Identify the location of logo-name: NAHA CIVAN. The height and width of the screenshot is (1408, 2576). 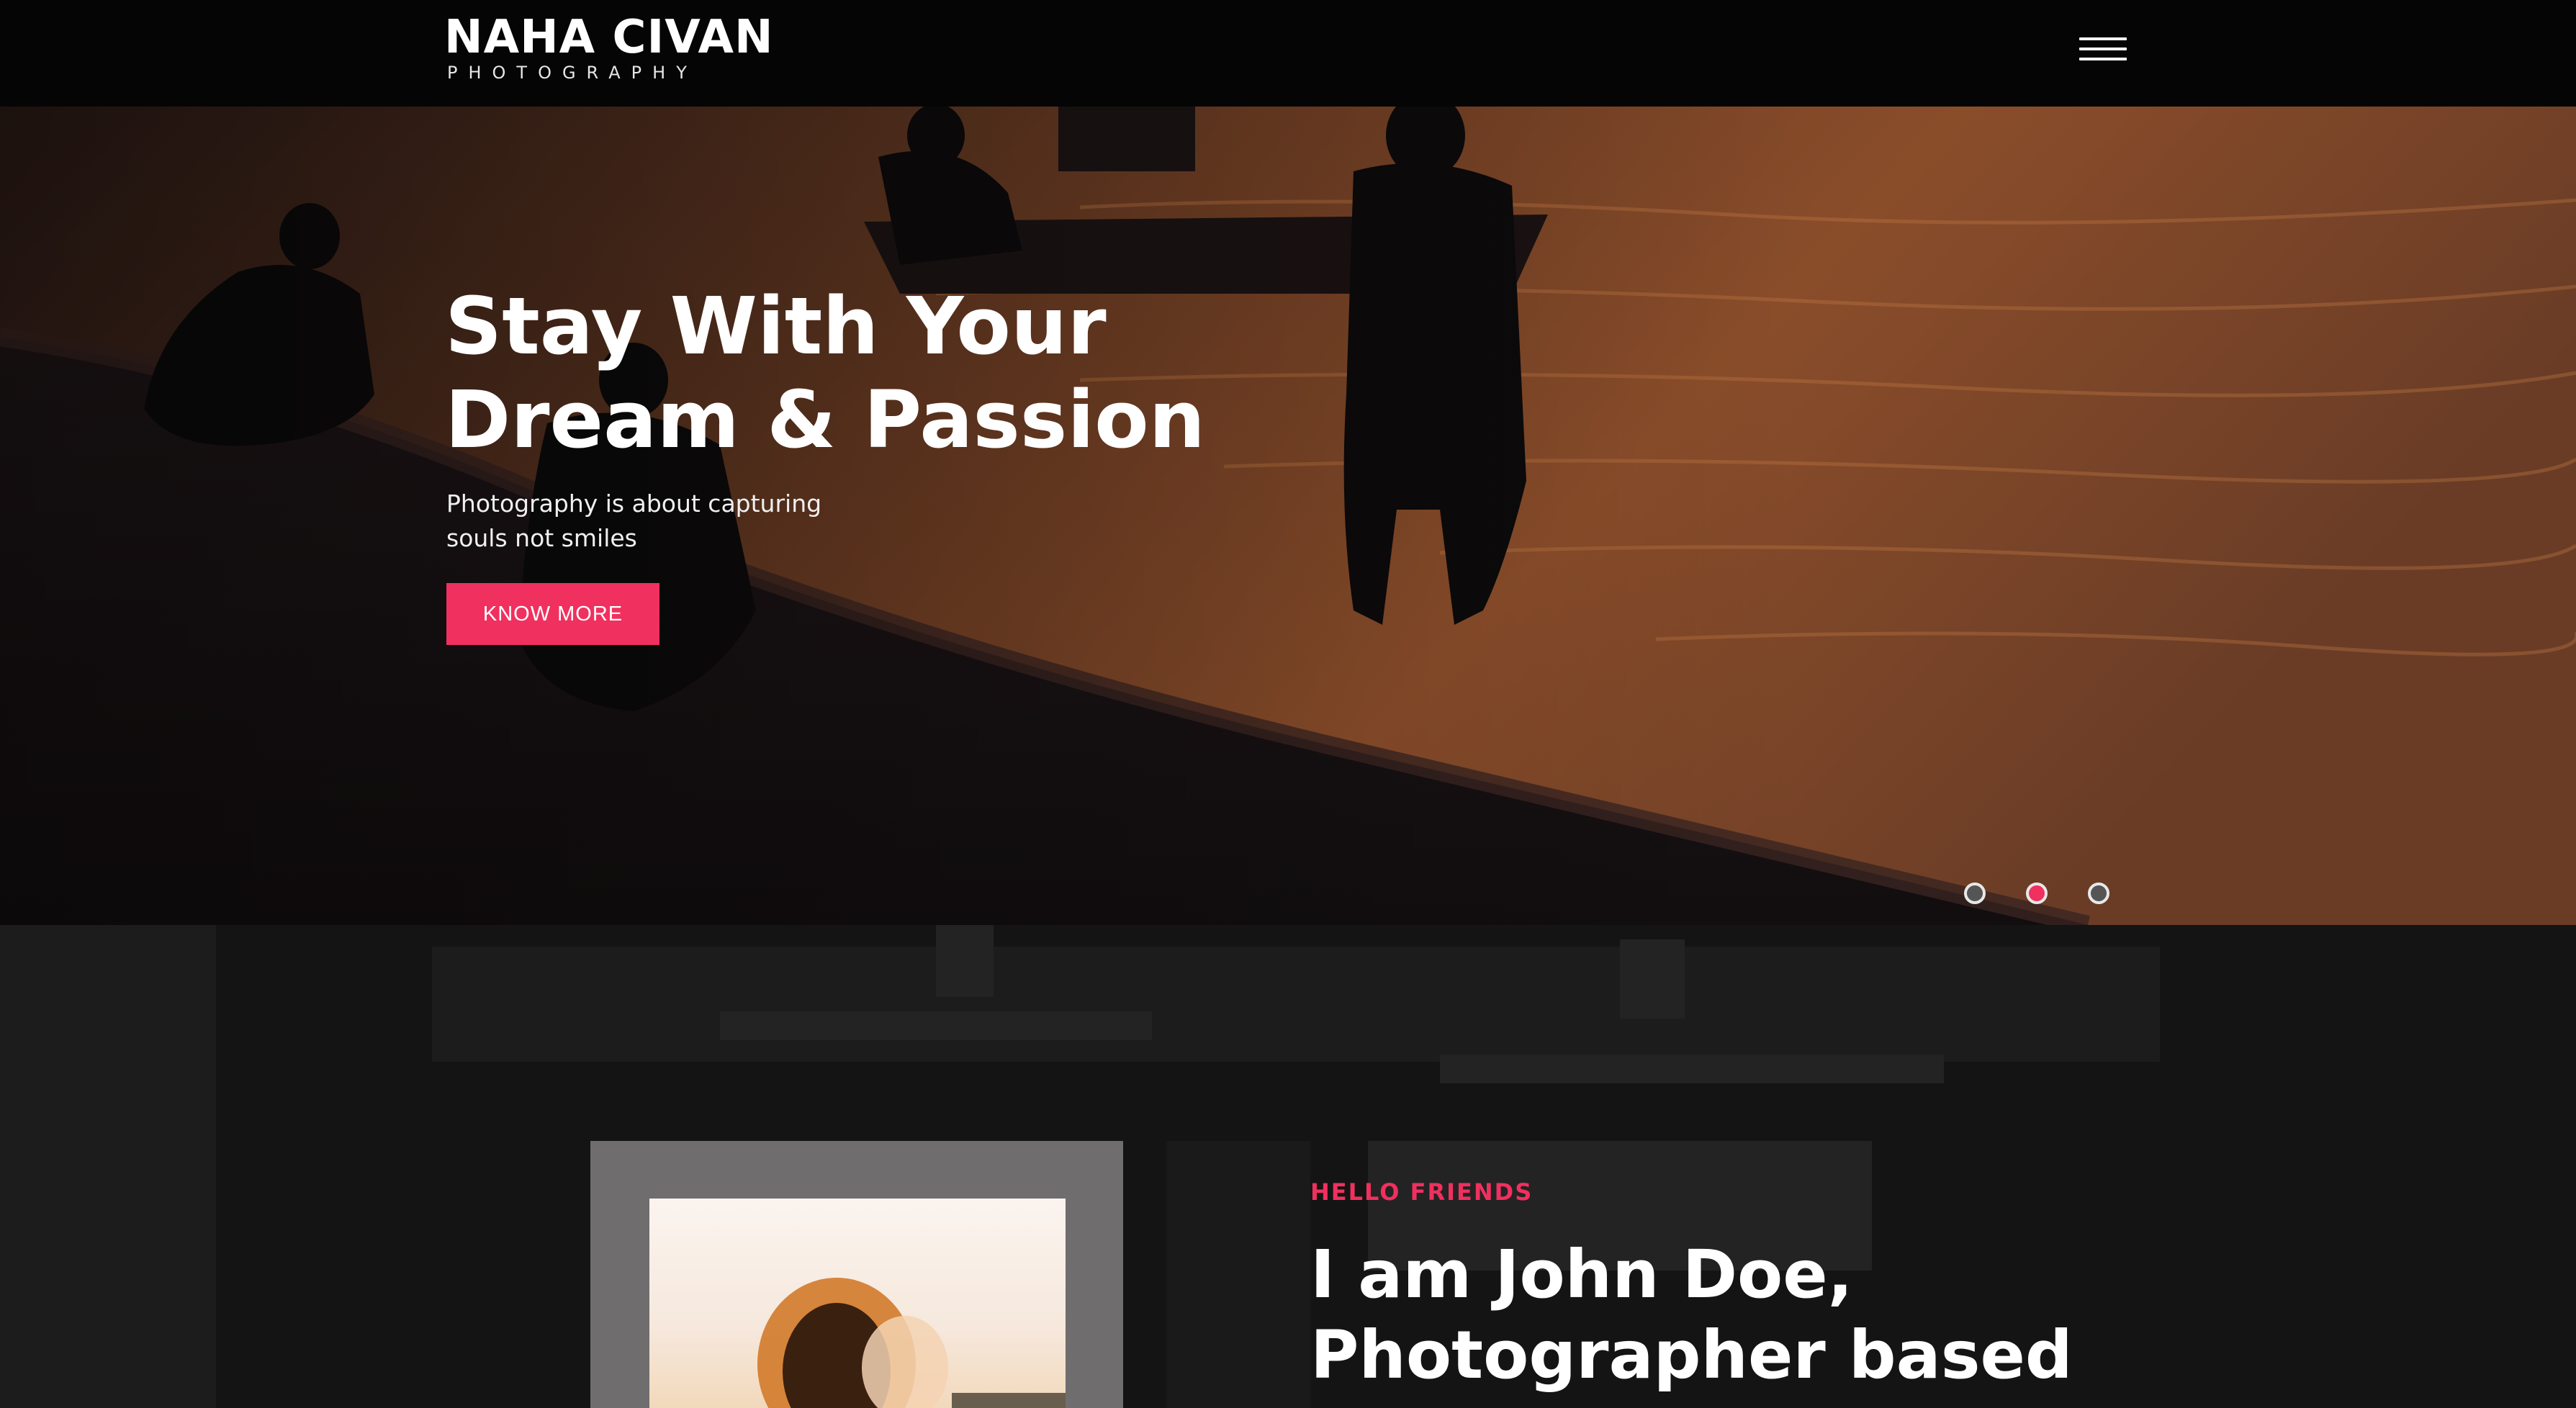
(609, 37).